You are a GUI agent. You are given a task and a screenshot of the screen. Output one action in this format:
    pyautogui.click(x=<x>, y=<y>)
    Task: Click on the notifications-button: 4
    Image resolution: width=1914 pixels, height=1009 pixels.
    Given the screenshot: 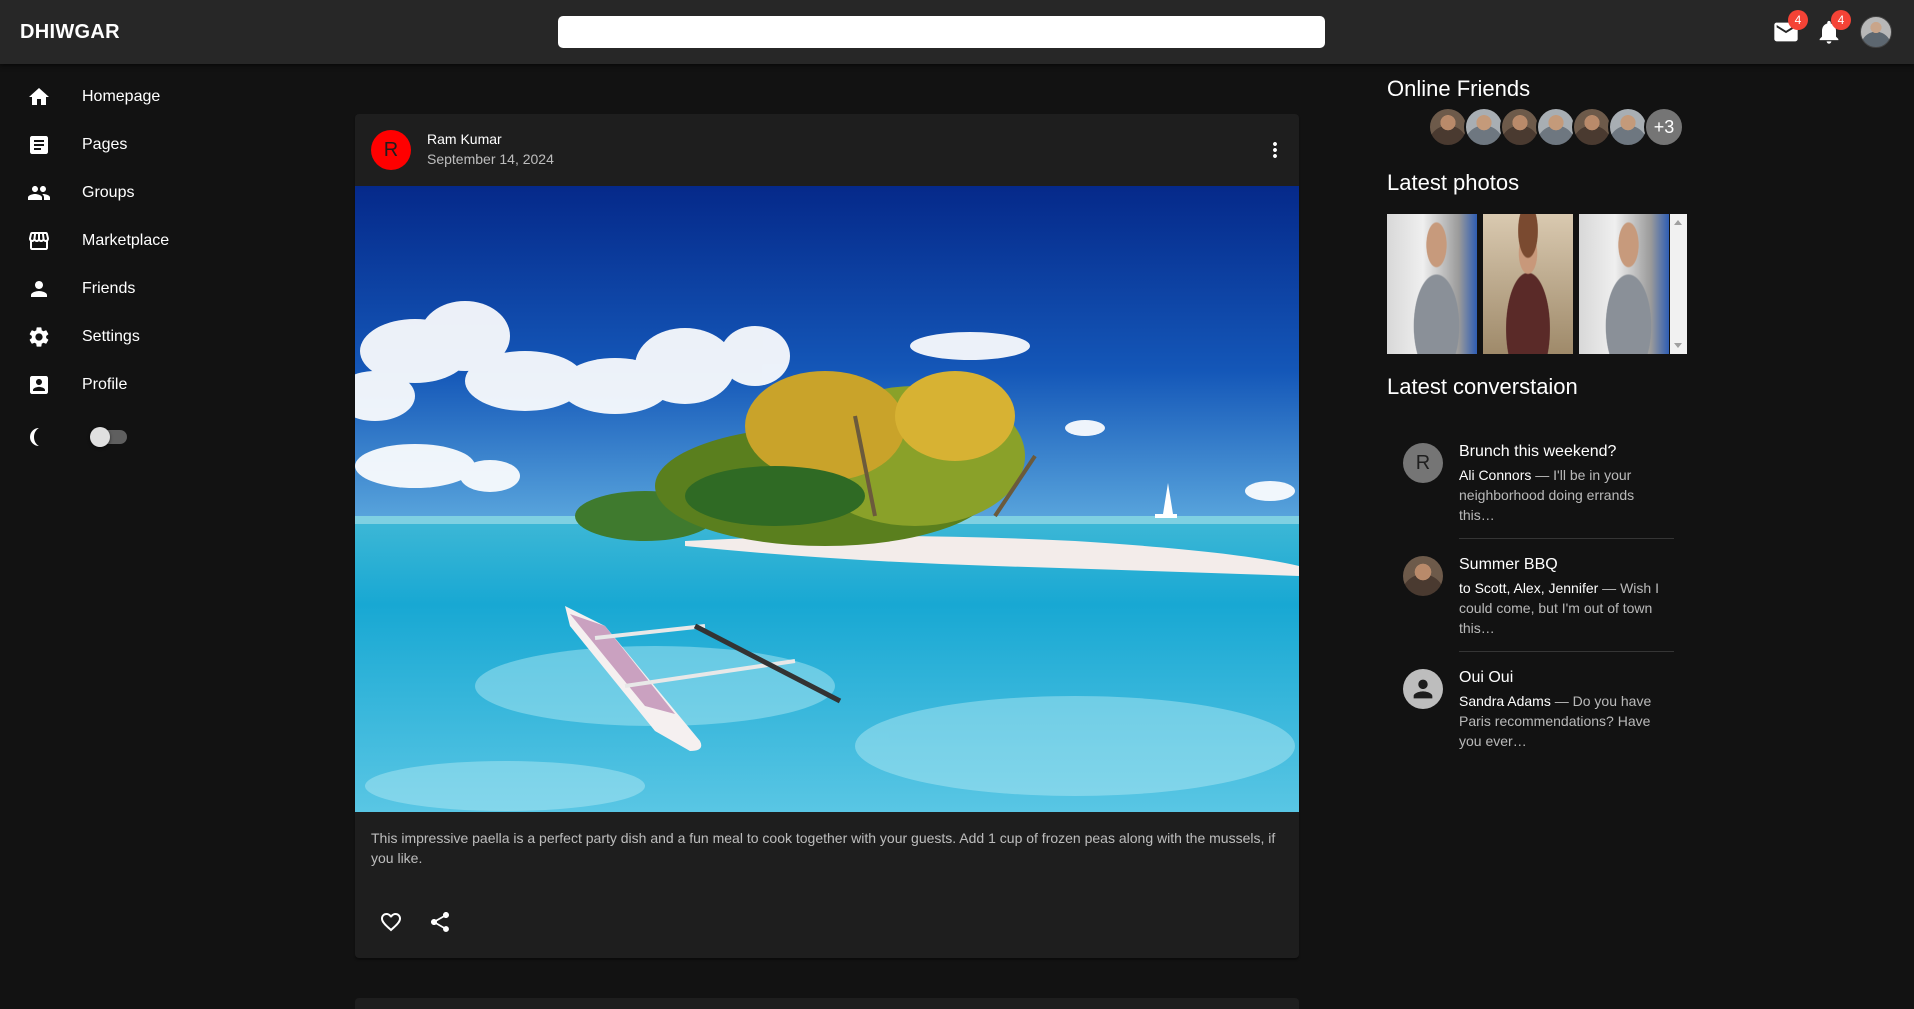 What is the action you would take?
    pyautogui.click(x=1833, y=28)
    